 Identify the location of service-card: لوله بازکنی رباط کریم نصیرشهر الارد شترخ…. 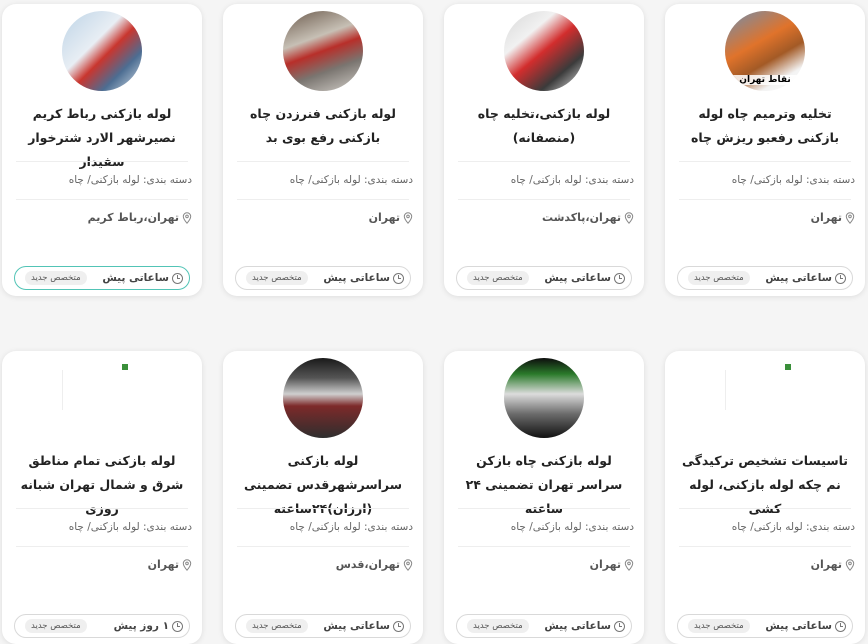
(102, 150).